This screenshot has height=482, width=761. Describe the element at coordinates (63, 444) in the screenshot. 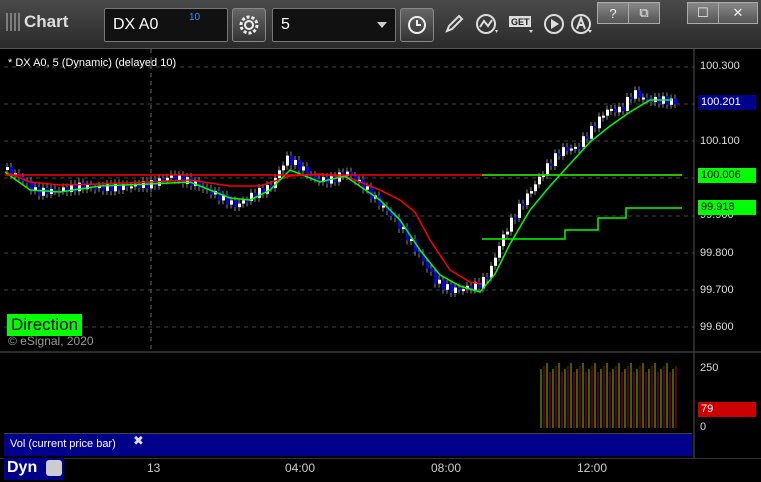

I see `volume-label: Vol (current price bar)` at that location.